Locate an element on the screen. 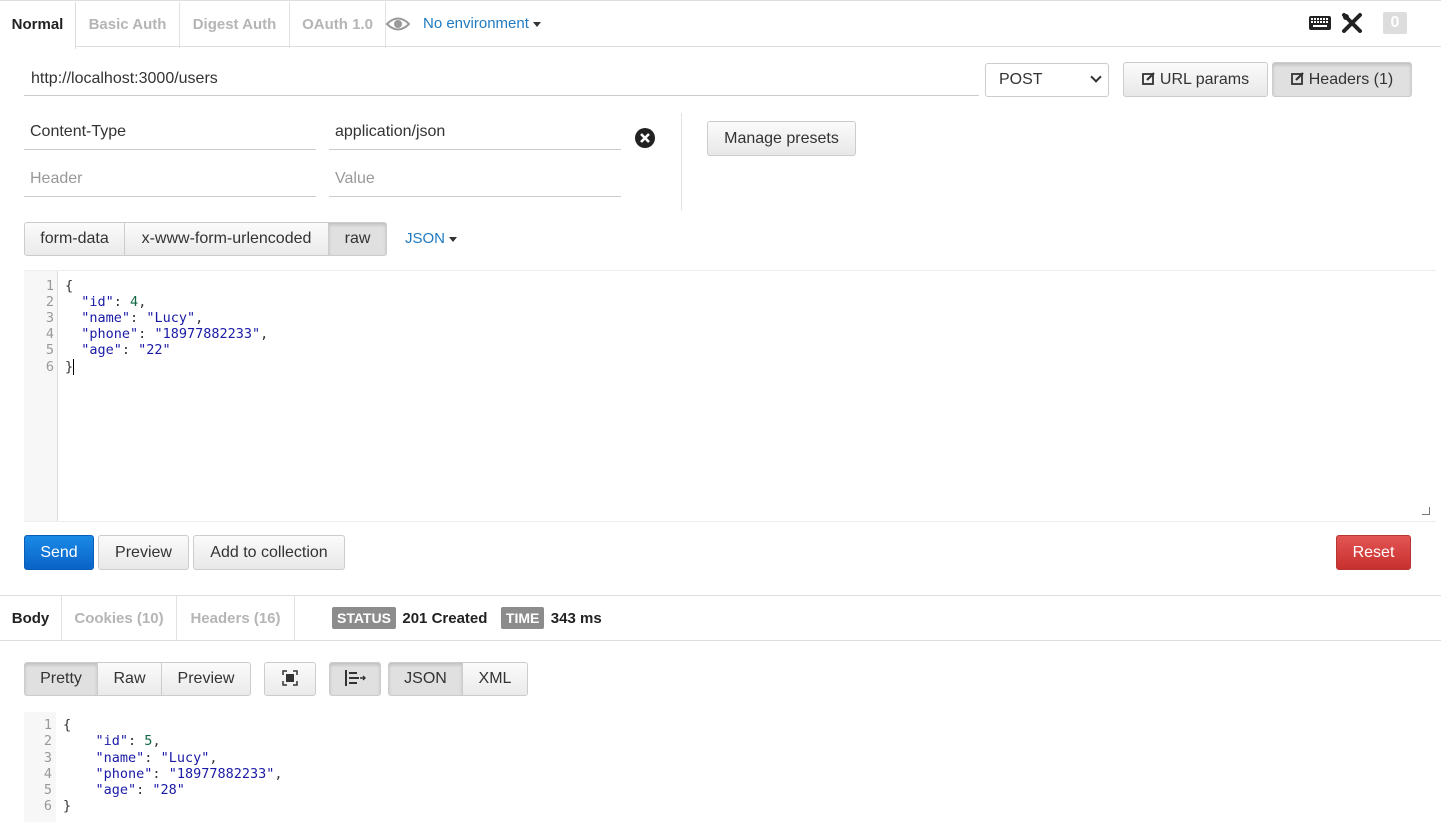  raw-format-dropdown: JSON is located at coordinates (431, 238).